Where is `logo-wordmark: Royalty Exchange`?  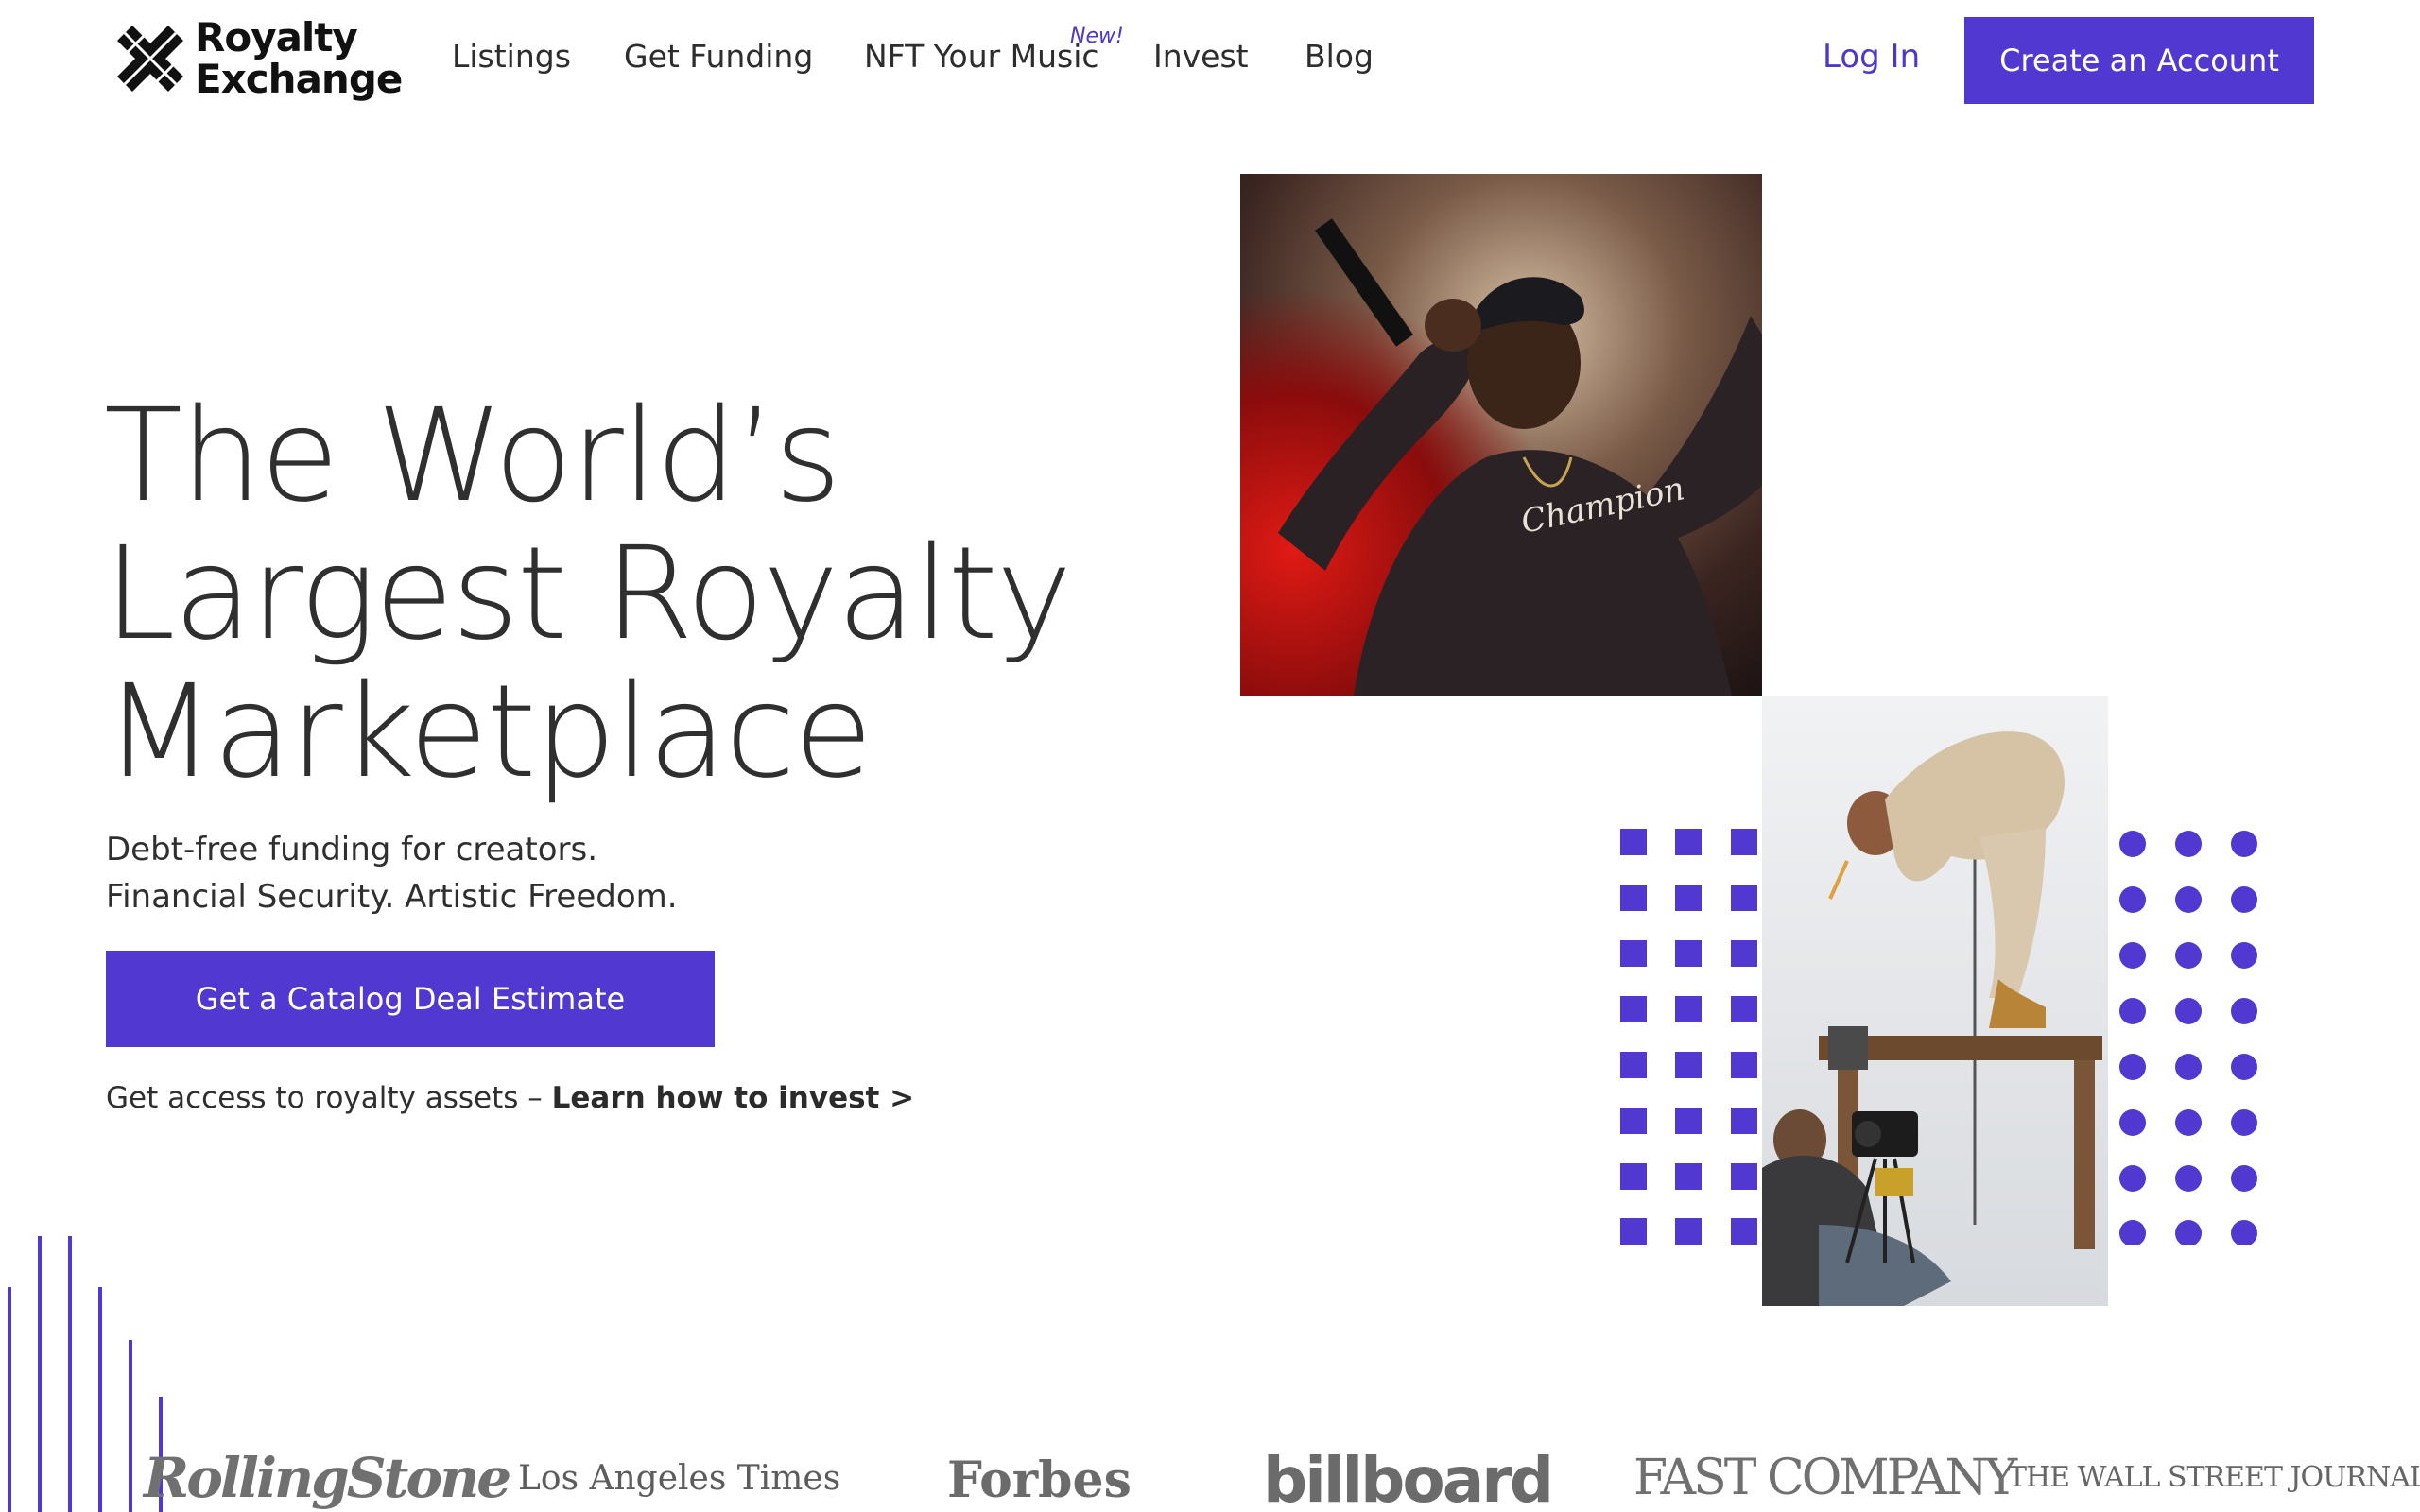 logo-wordmark: Royalty Exchange is located at coordinates (299, 58).